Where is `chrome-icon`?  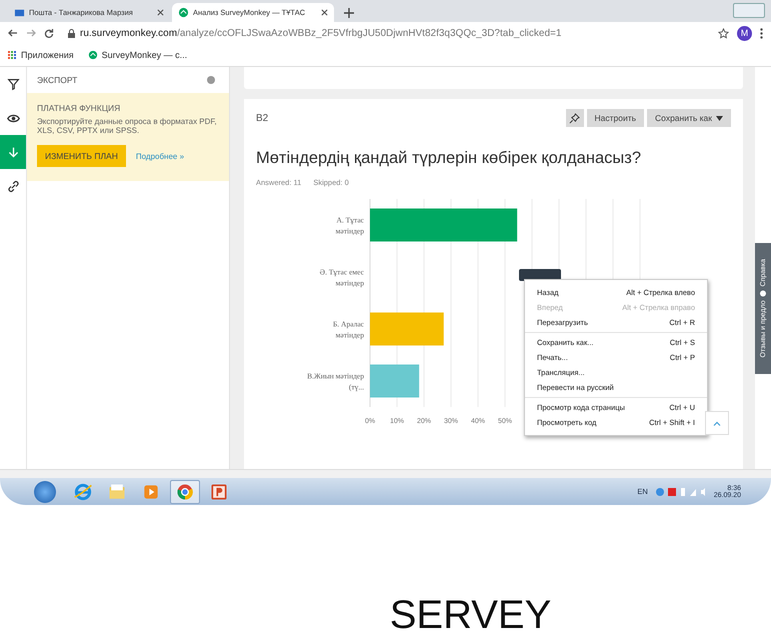 chrome-icon is located at coordinates (185, 491).